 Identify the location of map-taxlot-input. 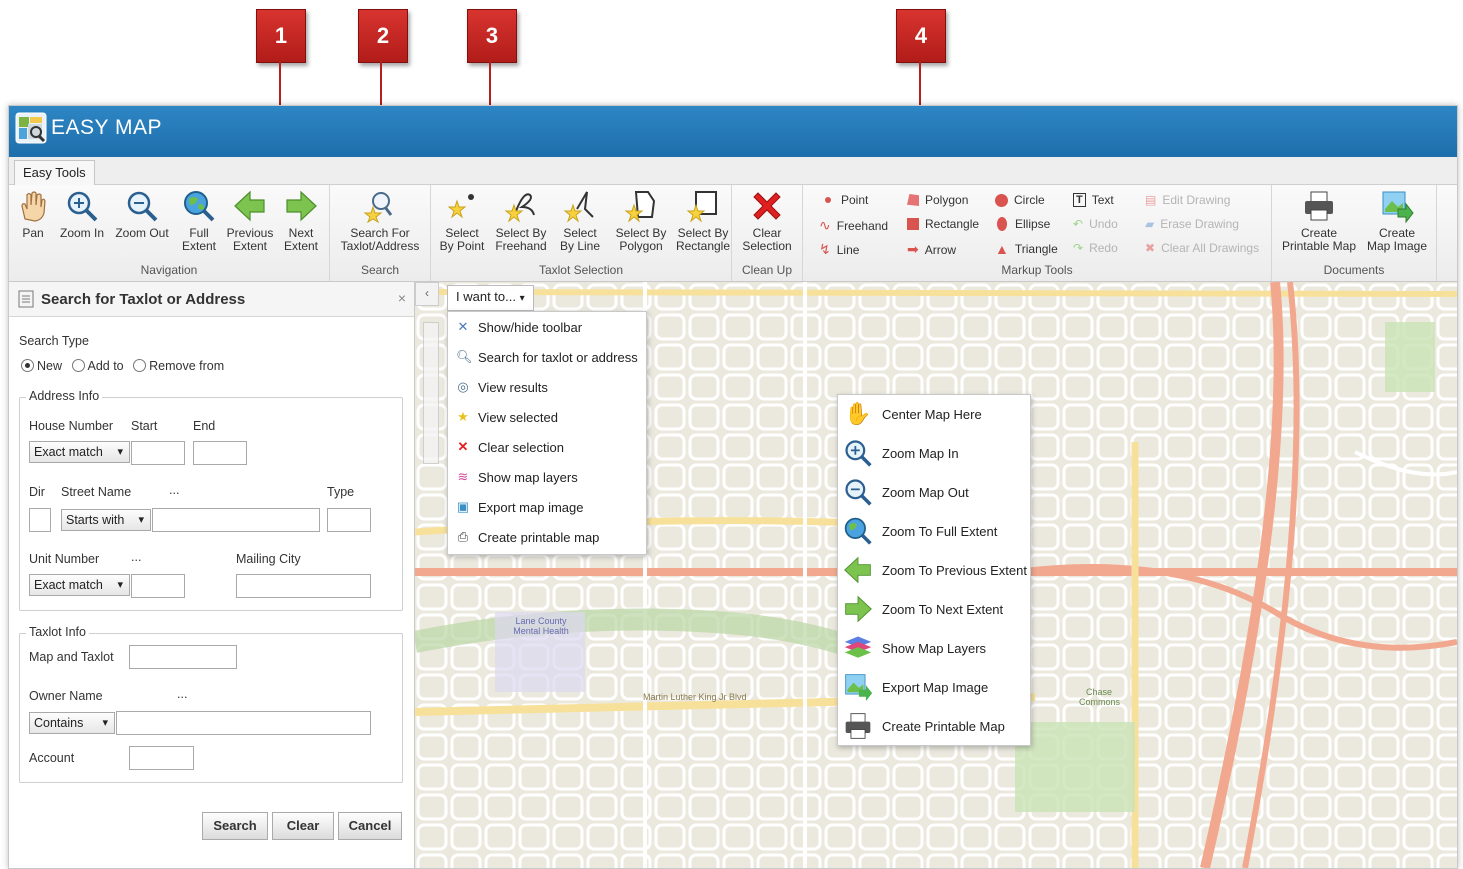
(183, 657).